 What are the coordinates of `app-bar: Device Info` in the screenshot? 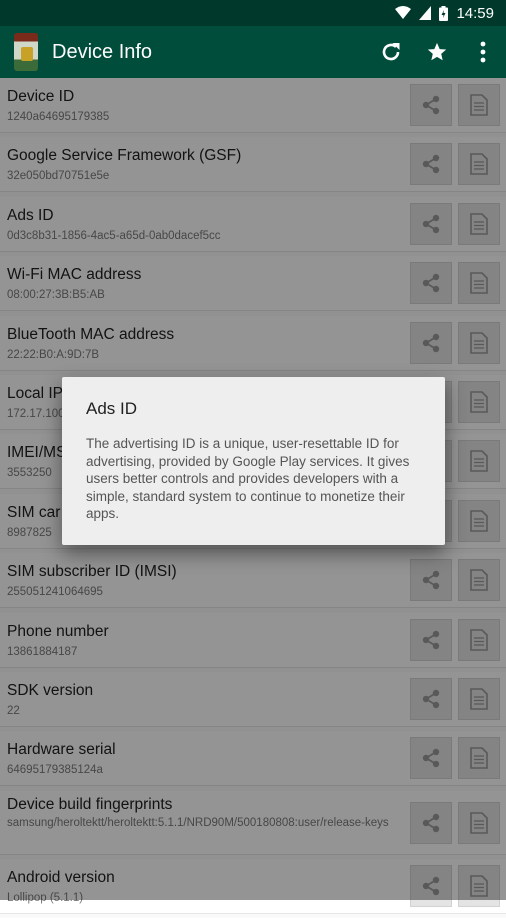 It's located at (253, 52).